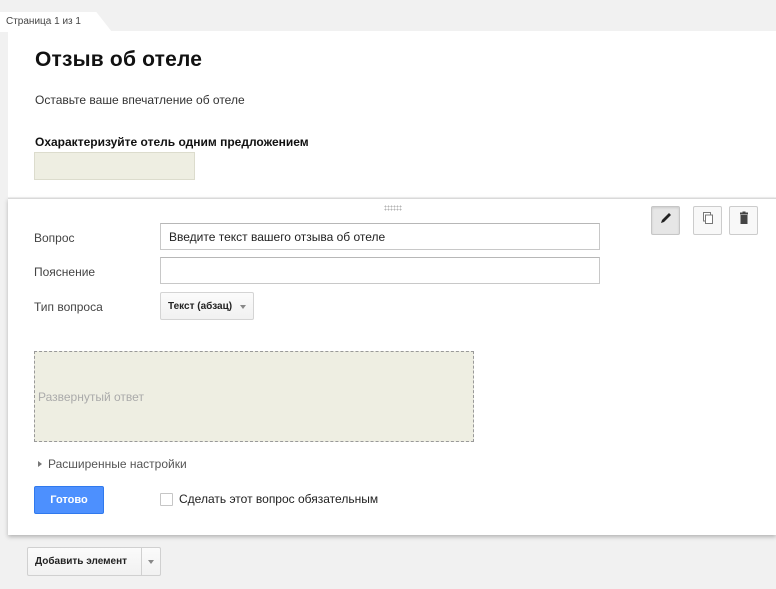 The width and height of the screenshot is (776, 589). Describe the element at coordinates (65, 272) in the screenshot. I see `hint-label: Пояснение` at that location.